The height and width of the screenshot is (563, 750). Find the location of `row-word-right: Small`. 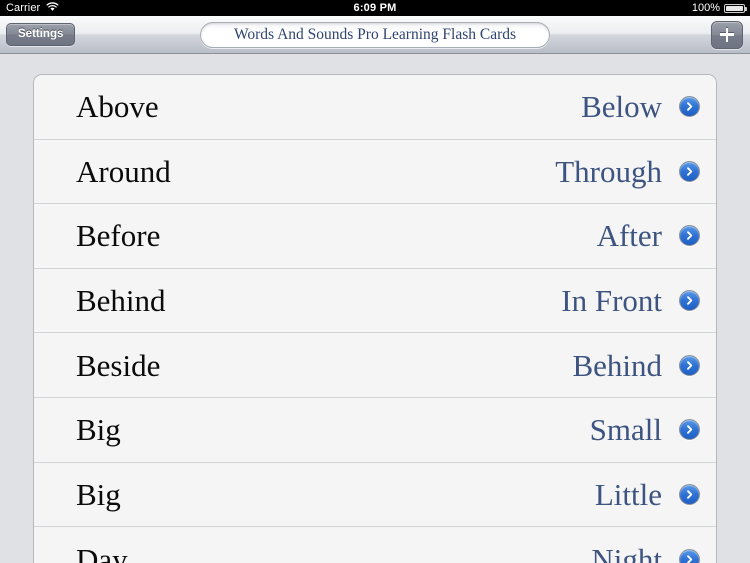

row-word-right: Small is located at coordinates (625, 430).